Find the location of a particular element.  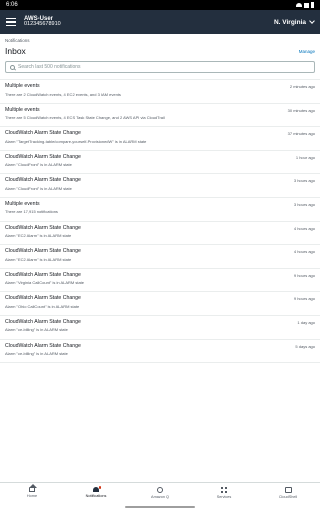

page-header: Notifications Inbox Manage is located at coordinates (160, 45).